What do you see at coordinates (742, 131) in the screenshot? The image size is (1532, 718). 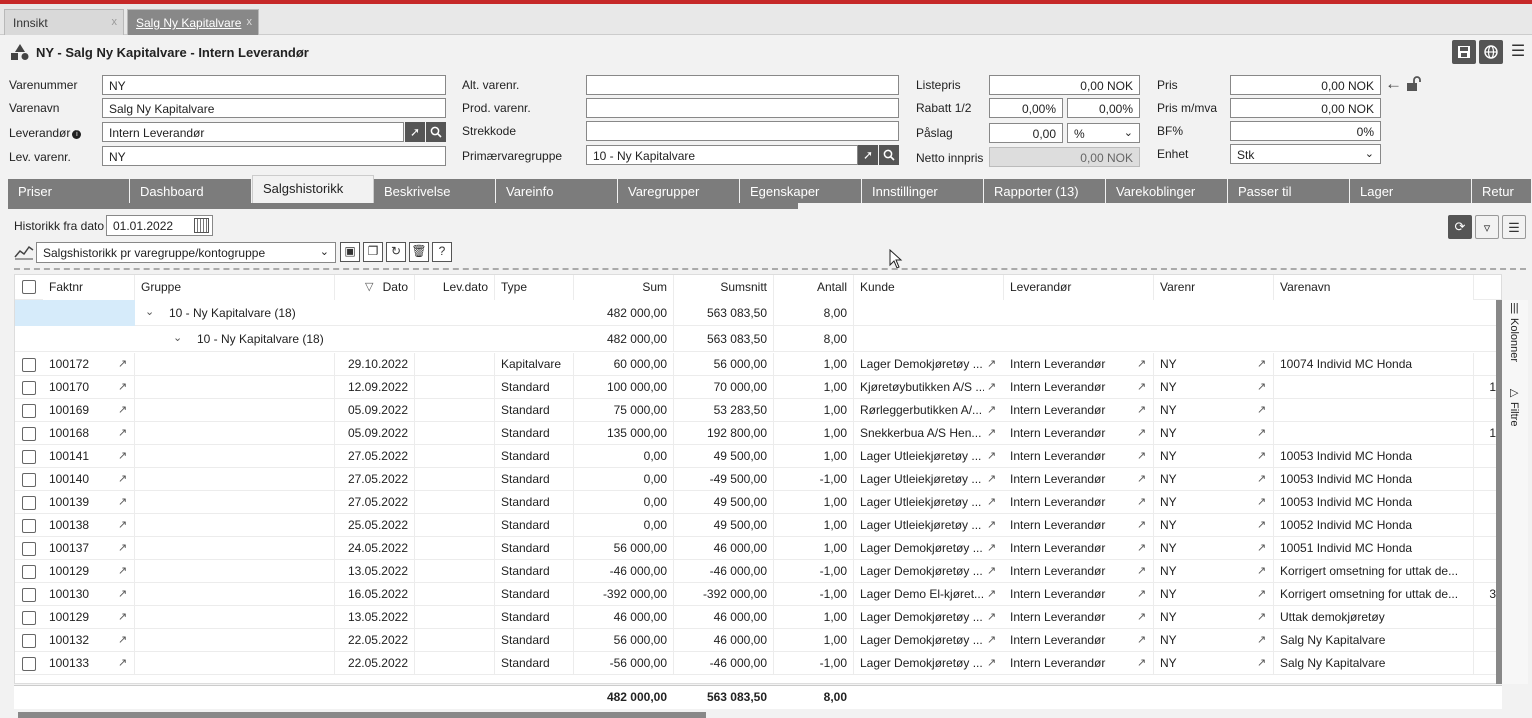 I see `strekkode-field` at bounding box center [742, 131].